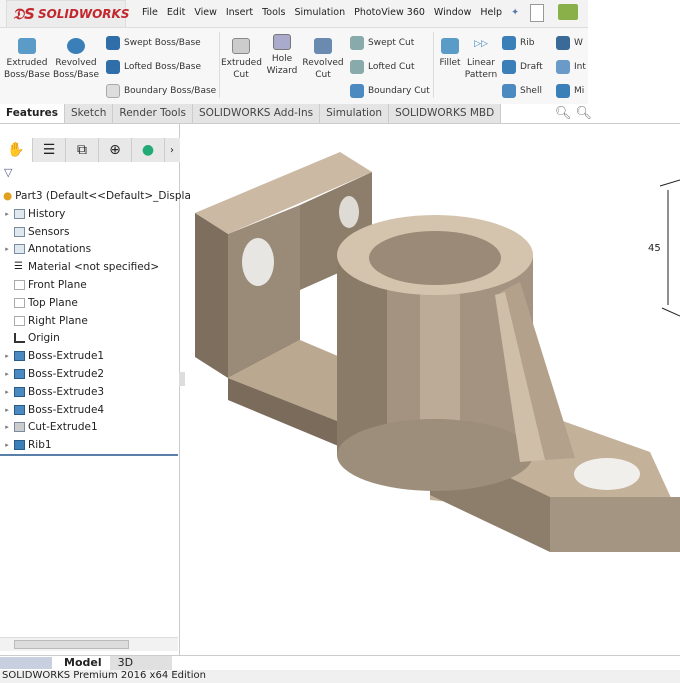 The image size is (680, 683). I want to click on zoom-to-fit-icon: 🔍︎, so click(563, 113).